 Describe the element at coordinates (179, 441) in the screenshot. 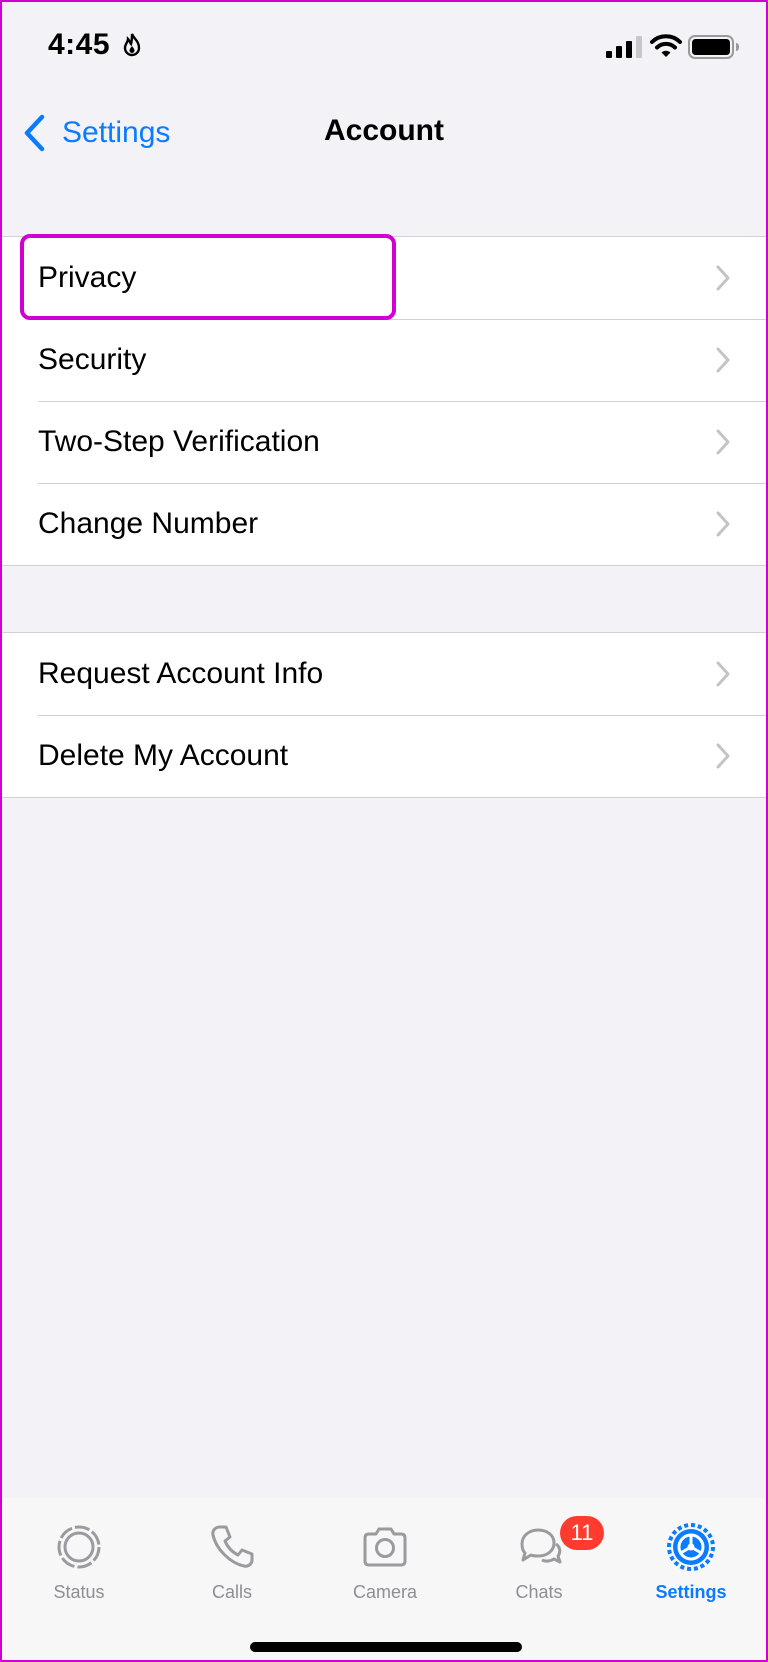

I see `menu-item-label: Two-Step Verification` at that location.